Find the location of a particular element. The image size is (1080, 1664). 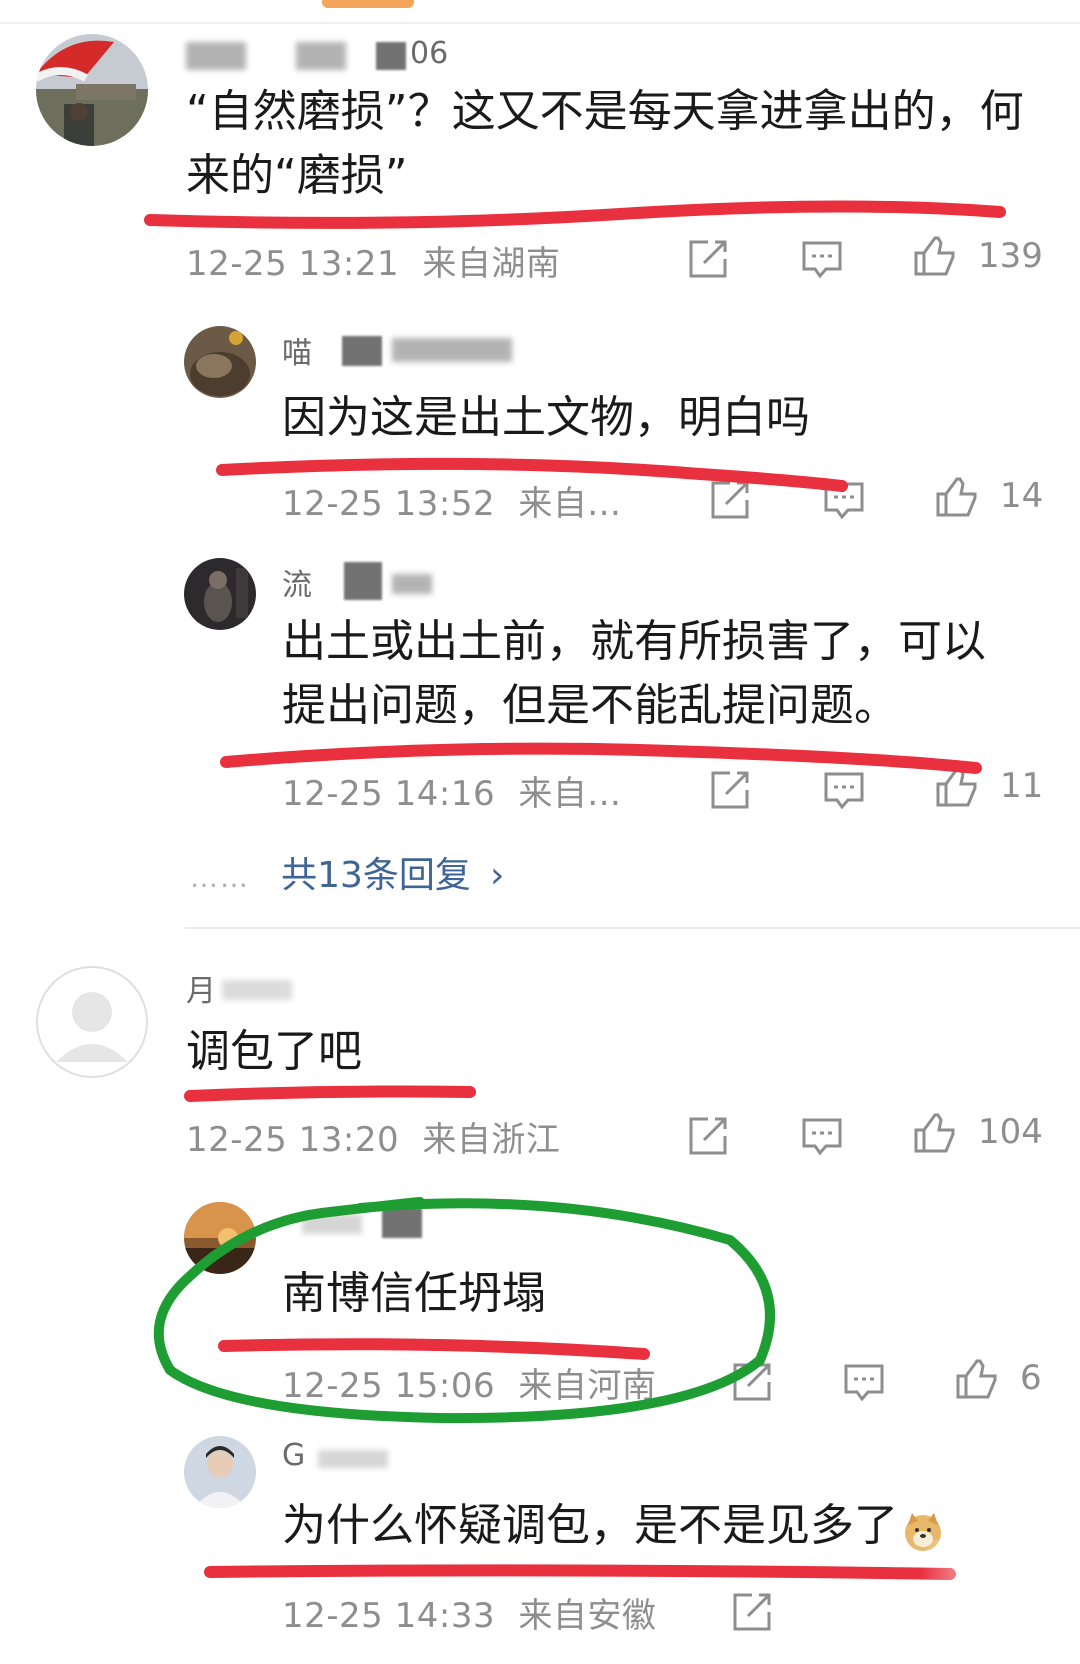

comment-meta: 12-25 13:20 来自浙江 is located at coordinates (373, 1136).